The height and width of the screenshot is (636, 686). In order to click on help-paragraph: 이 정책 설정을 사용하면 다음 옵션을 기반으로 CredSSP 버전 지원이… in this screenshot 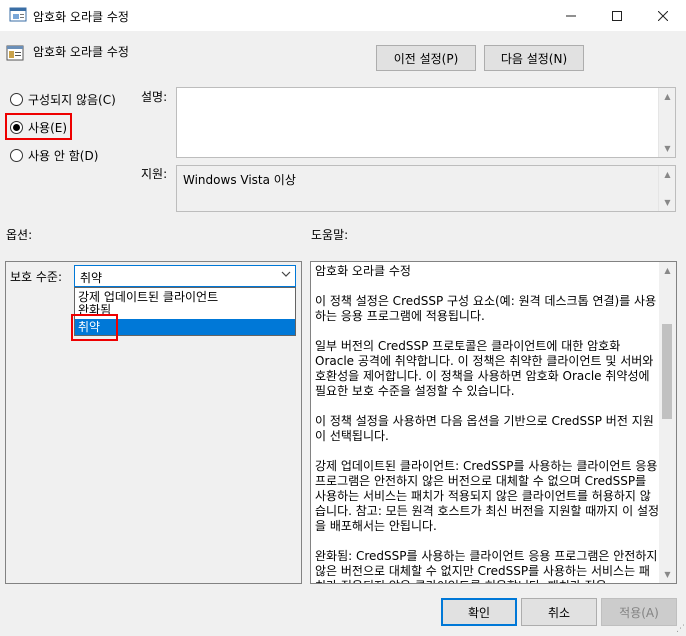, I will do `click(484, 428)`.